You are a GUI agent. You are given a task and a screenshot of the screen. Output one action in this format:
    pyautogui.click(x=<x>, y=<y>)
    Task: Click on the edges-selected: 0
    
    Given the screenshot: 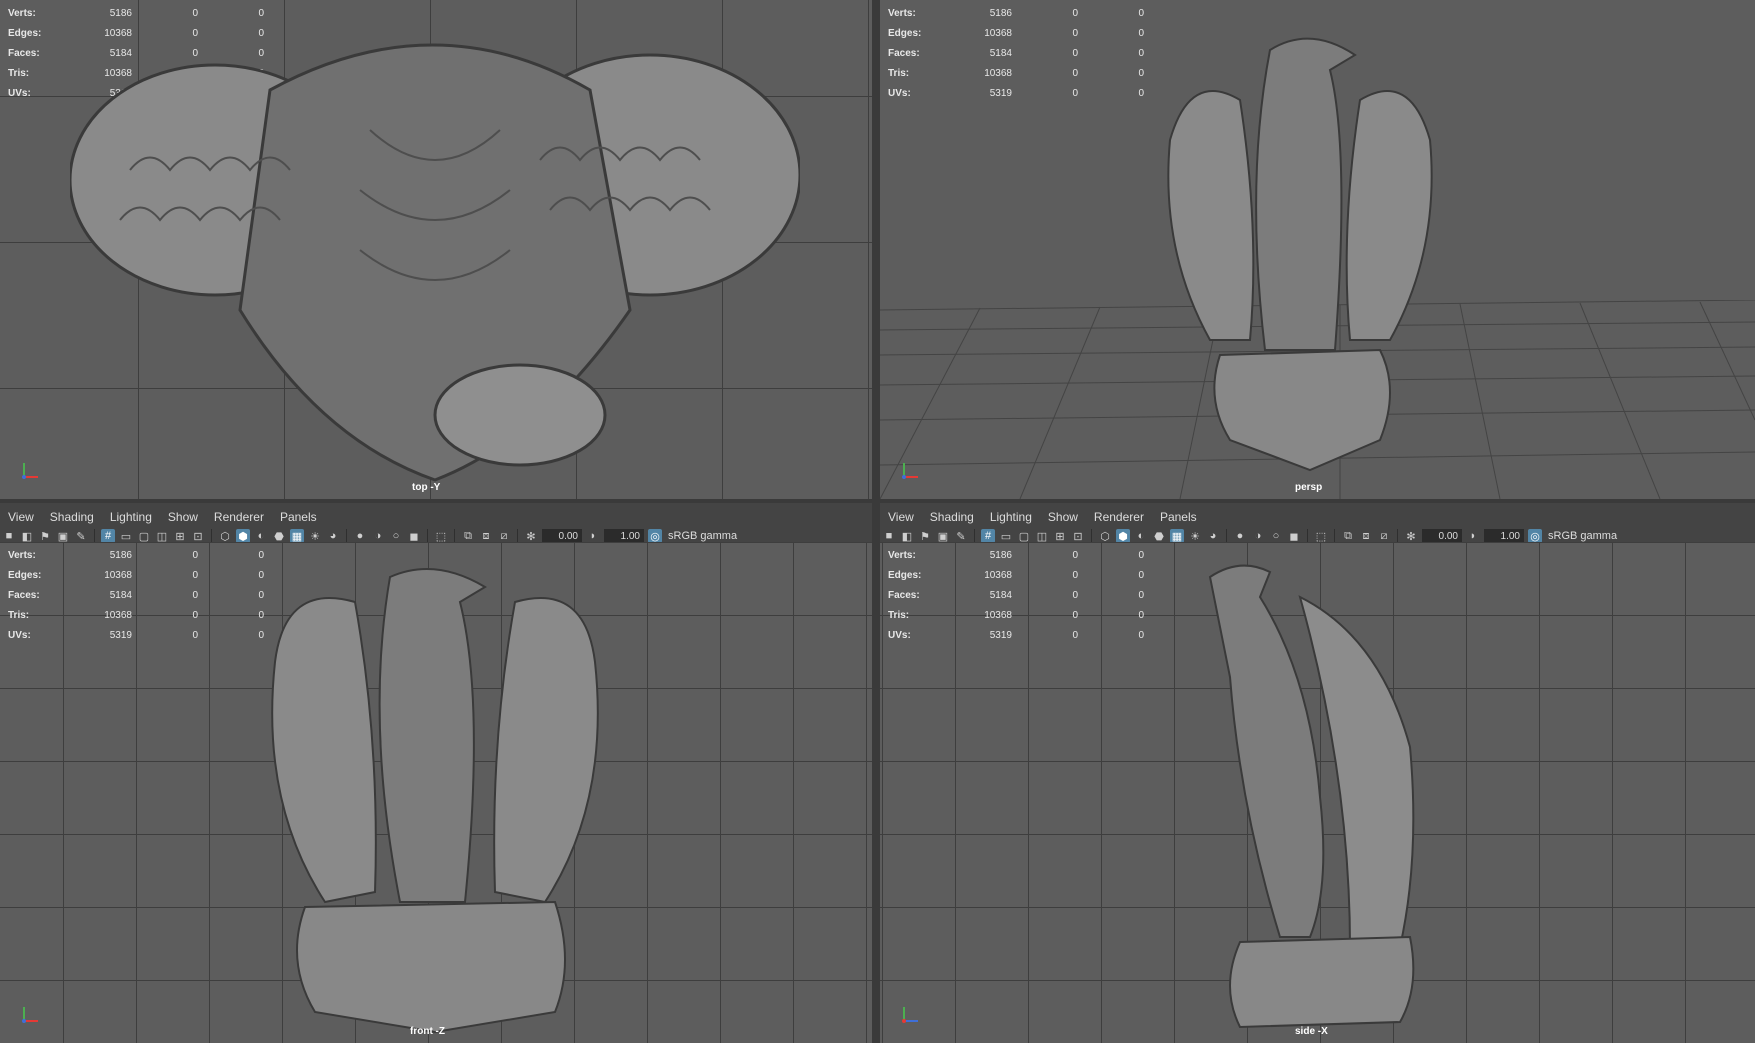 What is the action you would take?
    pyautogui.click(x=1075, y=575)
    